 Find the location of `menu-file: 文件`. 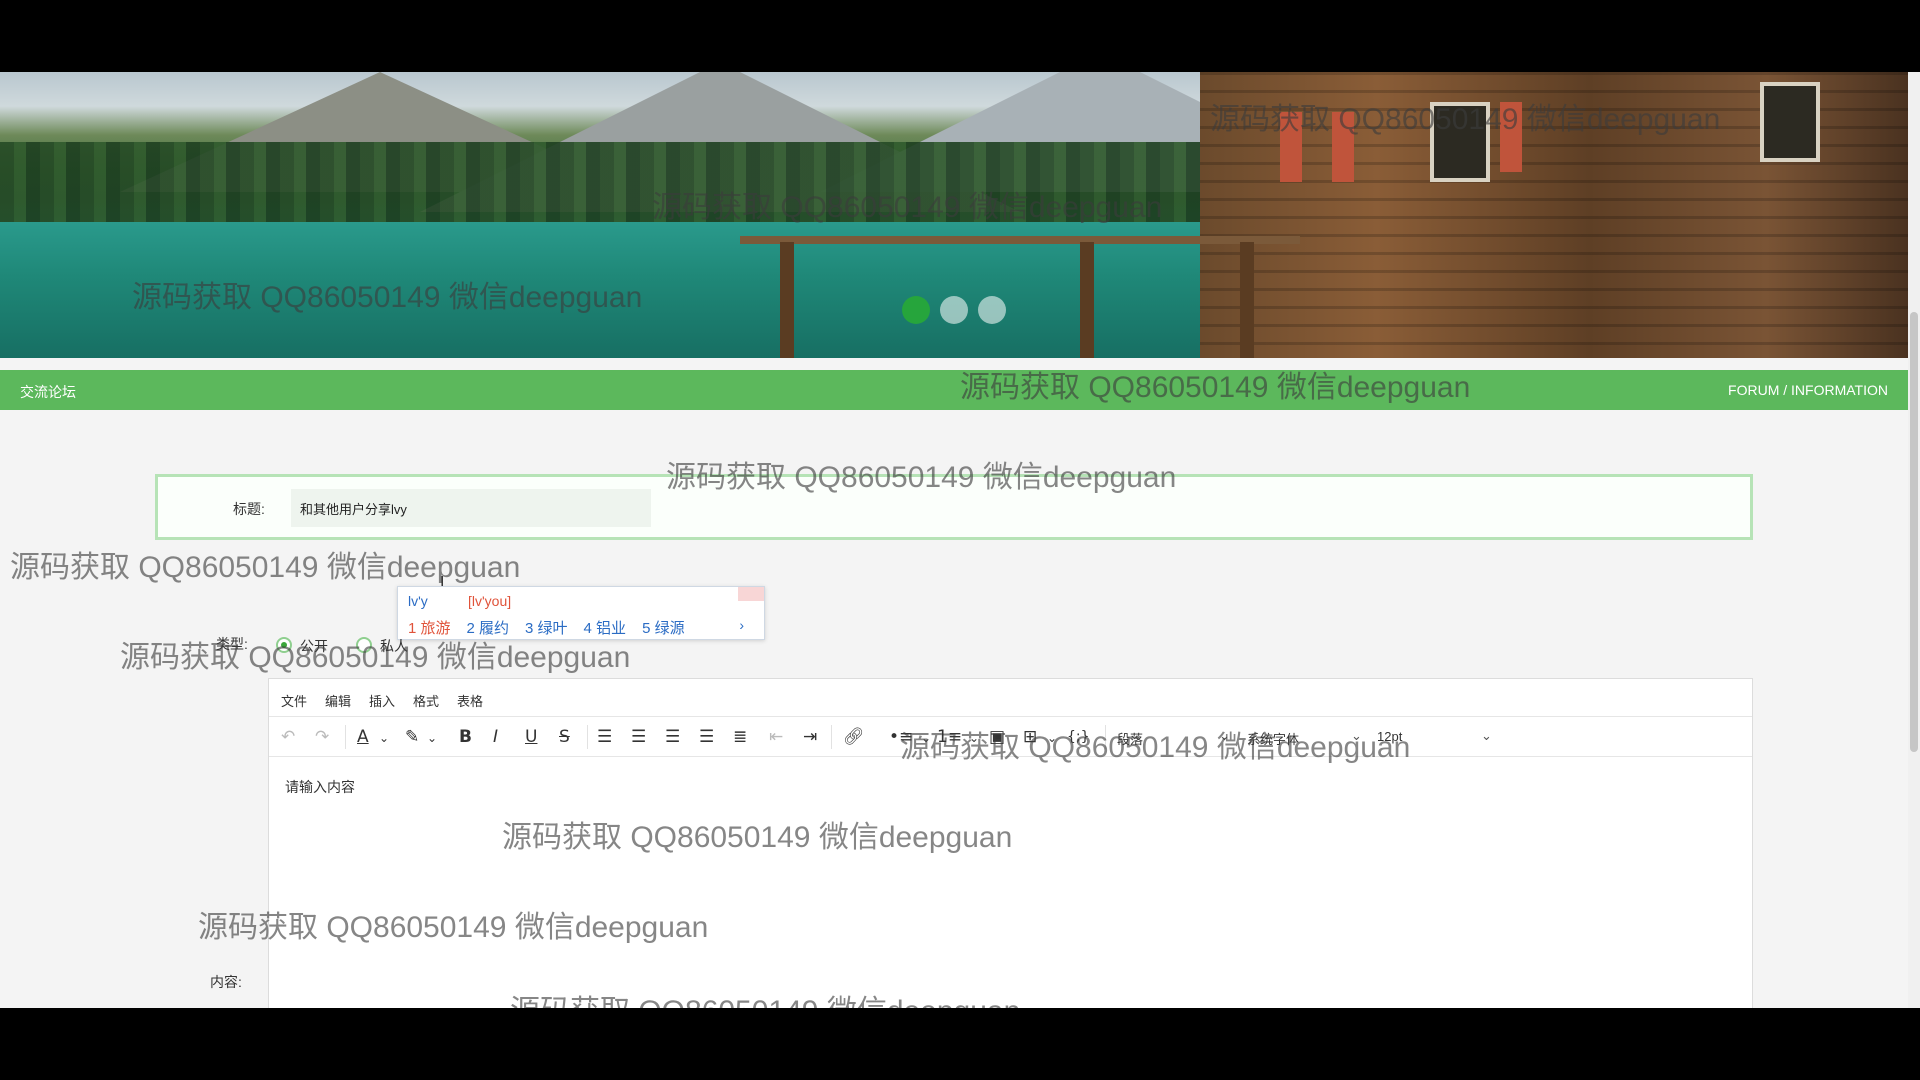

menu-file: 文件 is located at coordinates (294, 700).